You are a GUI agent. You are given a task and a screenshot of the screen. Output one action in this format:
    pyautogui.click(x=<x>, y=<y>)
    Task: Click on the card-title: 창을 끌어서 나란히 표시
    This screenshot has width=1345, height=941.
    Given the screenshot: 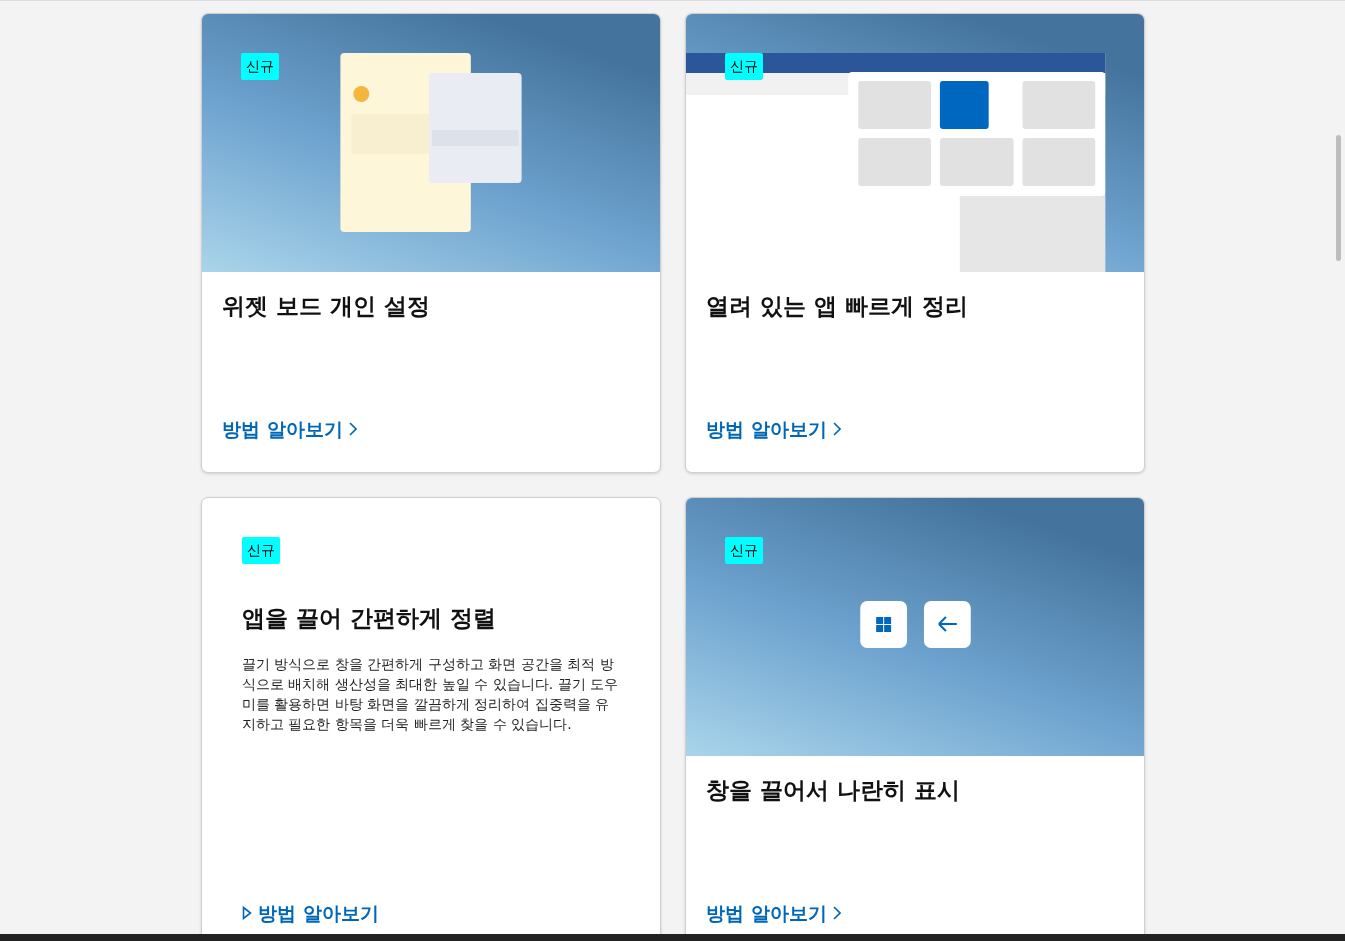 What is the action you would take?
    pyautogui.click(x=834, y=790)
    